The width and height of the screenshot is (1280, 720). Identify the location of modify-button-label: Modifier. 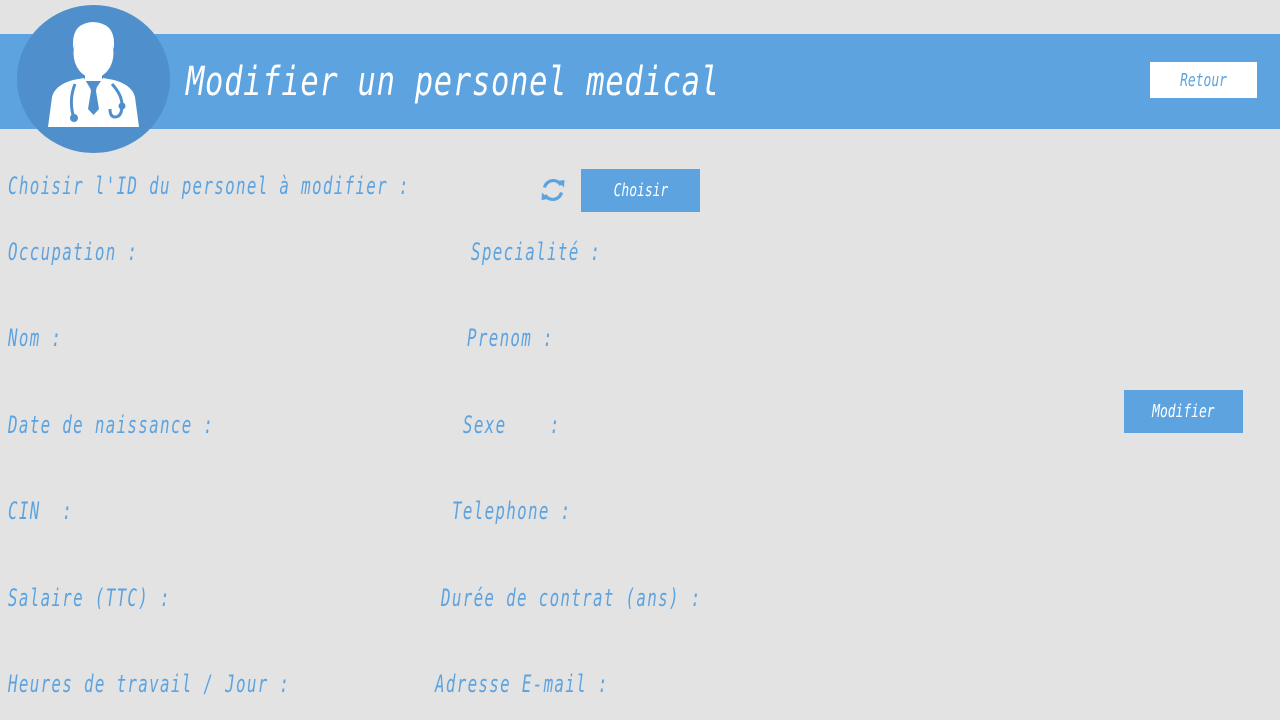
(1183, 411).